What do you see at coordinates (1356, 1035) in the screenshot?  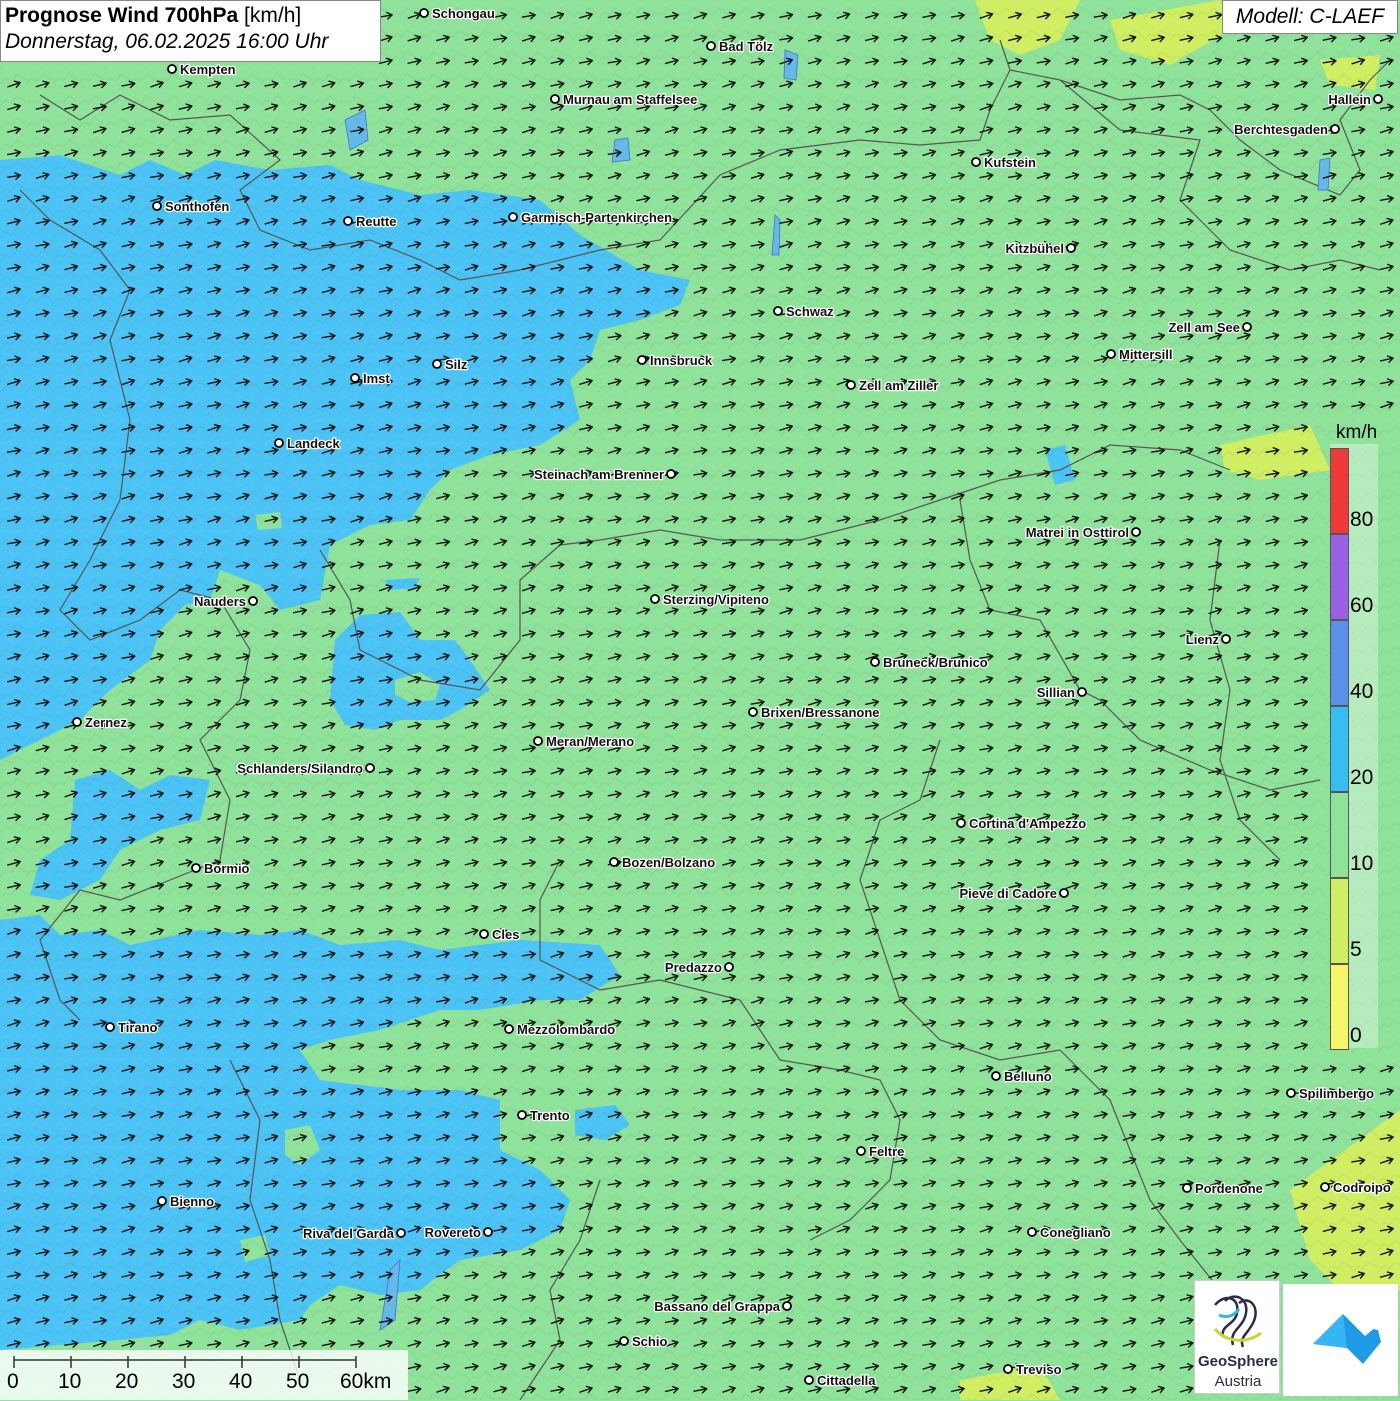 I see `legend-label: 0` at bounding box center [1356, 1035].